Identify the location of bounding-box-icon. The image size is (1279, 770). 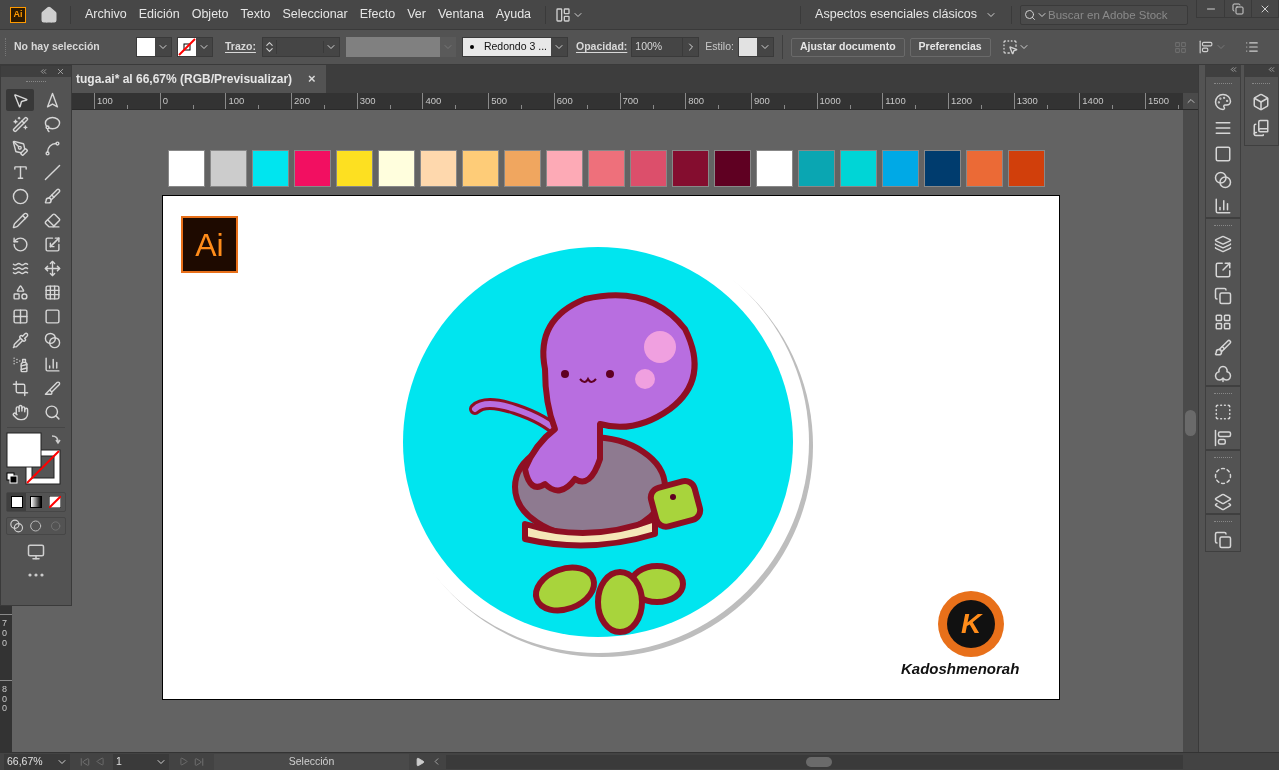
(1222, 412).